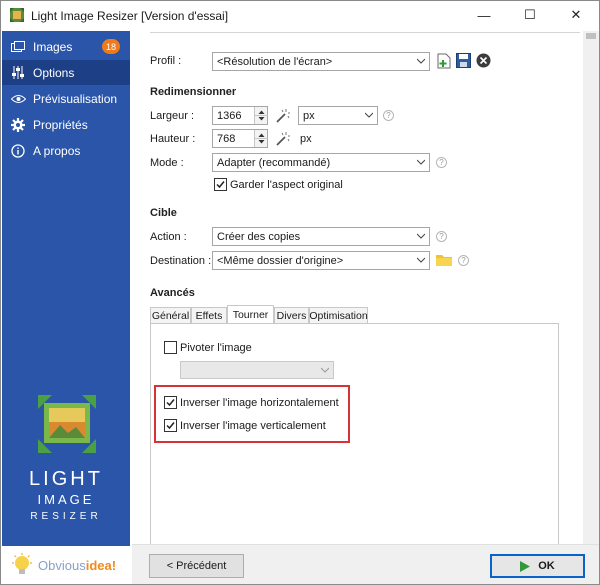 The width and height of the screenshot is (600, 585). What do you see at coordinates (576, 14) in the screenshot?
I see `close-icon: ✕` at bounding box center [576, 14].